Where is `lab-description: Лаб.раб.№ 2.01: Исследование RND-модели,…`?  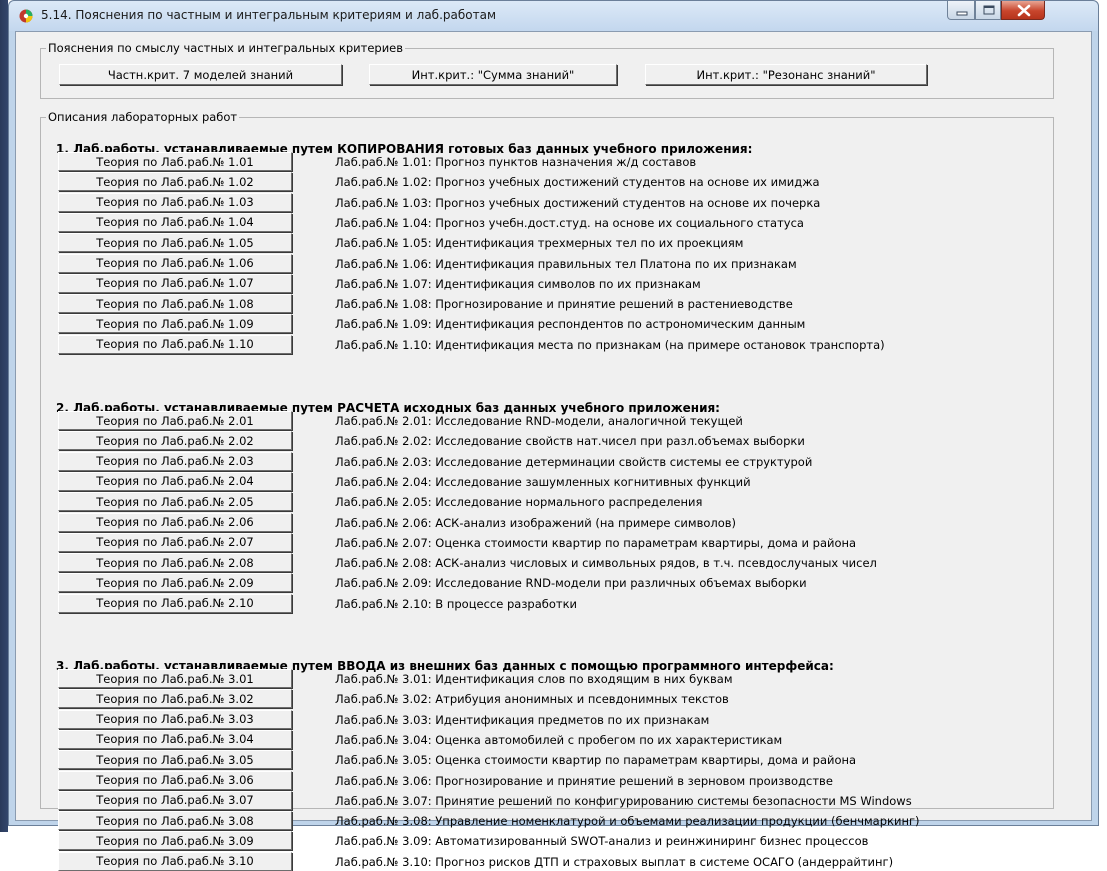 lab-description: Лаб.раб.№ 2.01: Исследование RND-модели,… is located at coordinates (539, 421).